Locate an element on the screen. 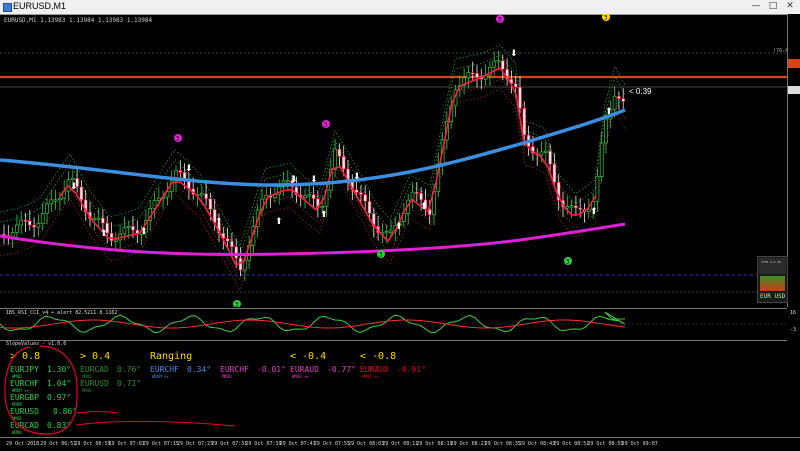 The image size is (800, 451). time-tick: 29 Oct 07:15 is located at coordinates (160, 444).